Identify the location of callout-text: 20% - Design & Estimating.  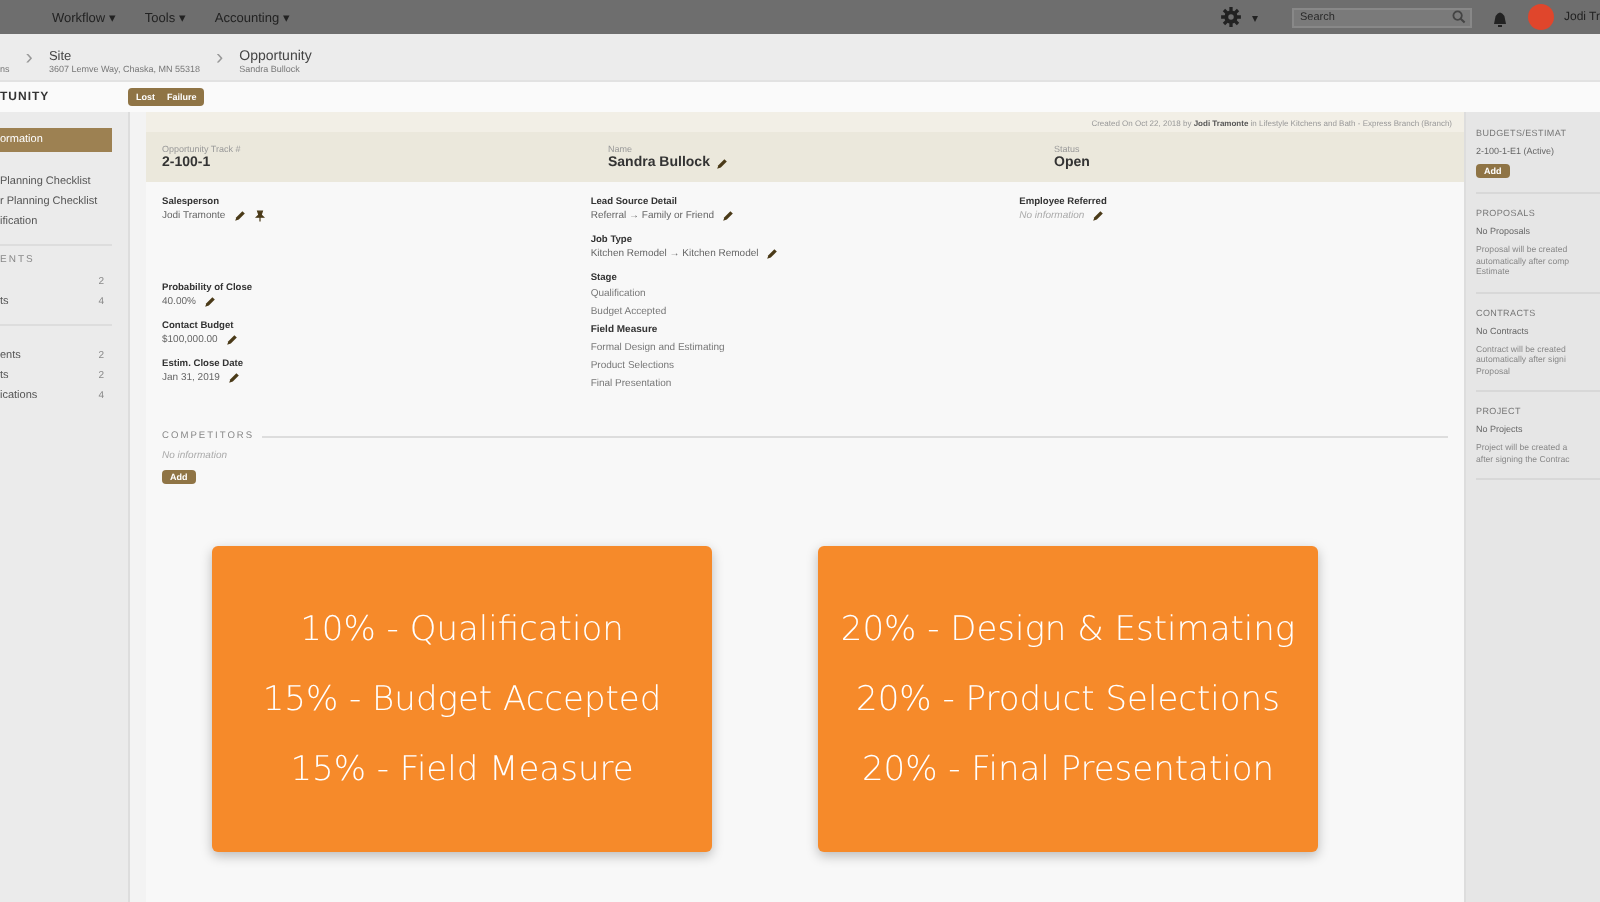
(1068, 629).